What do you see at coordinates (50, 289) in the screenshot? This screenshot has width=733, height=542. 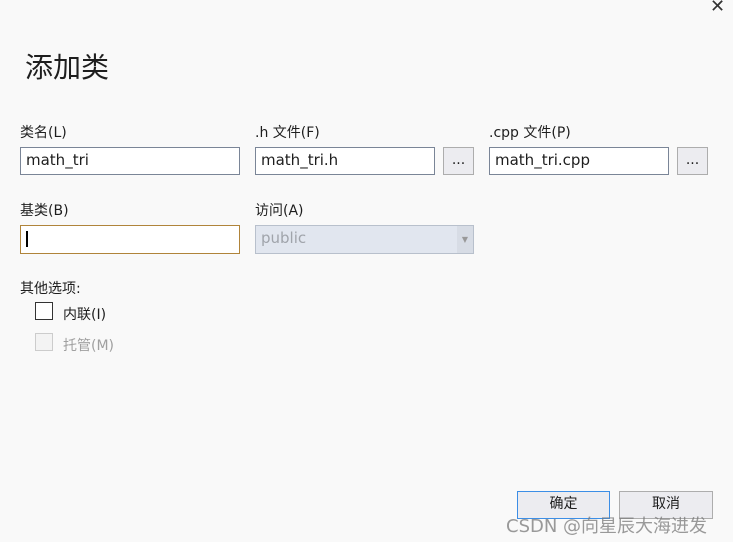 I see `other-options-label: 其他选项:` at bounding box center [50, 289].